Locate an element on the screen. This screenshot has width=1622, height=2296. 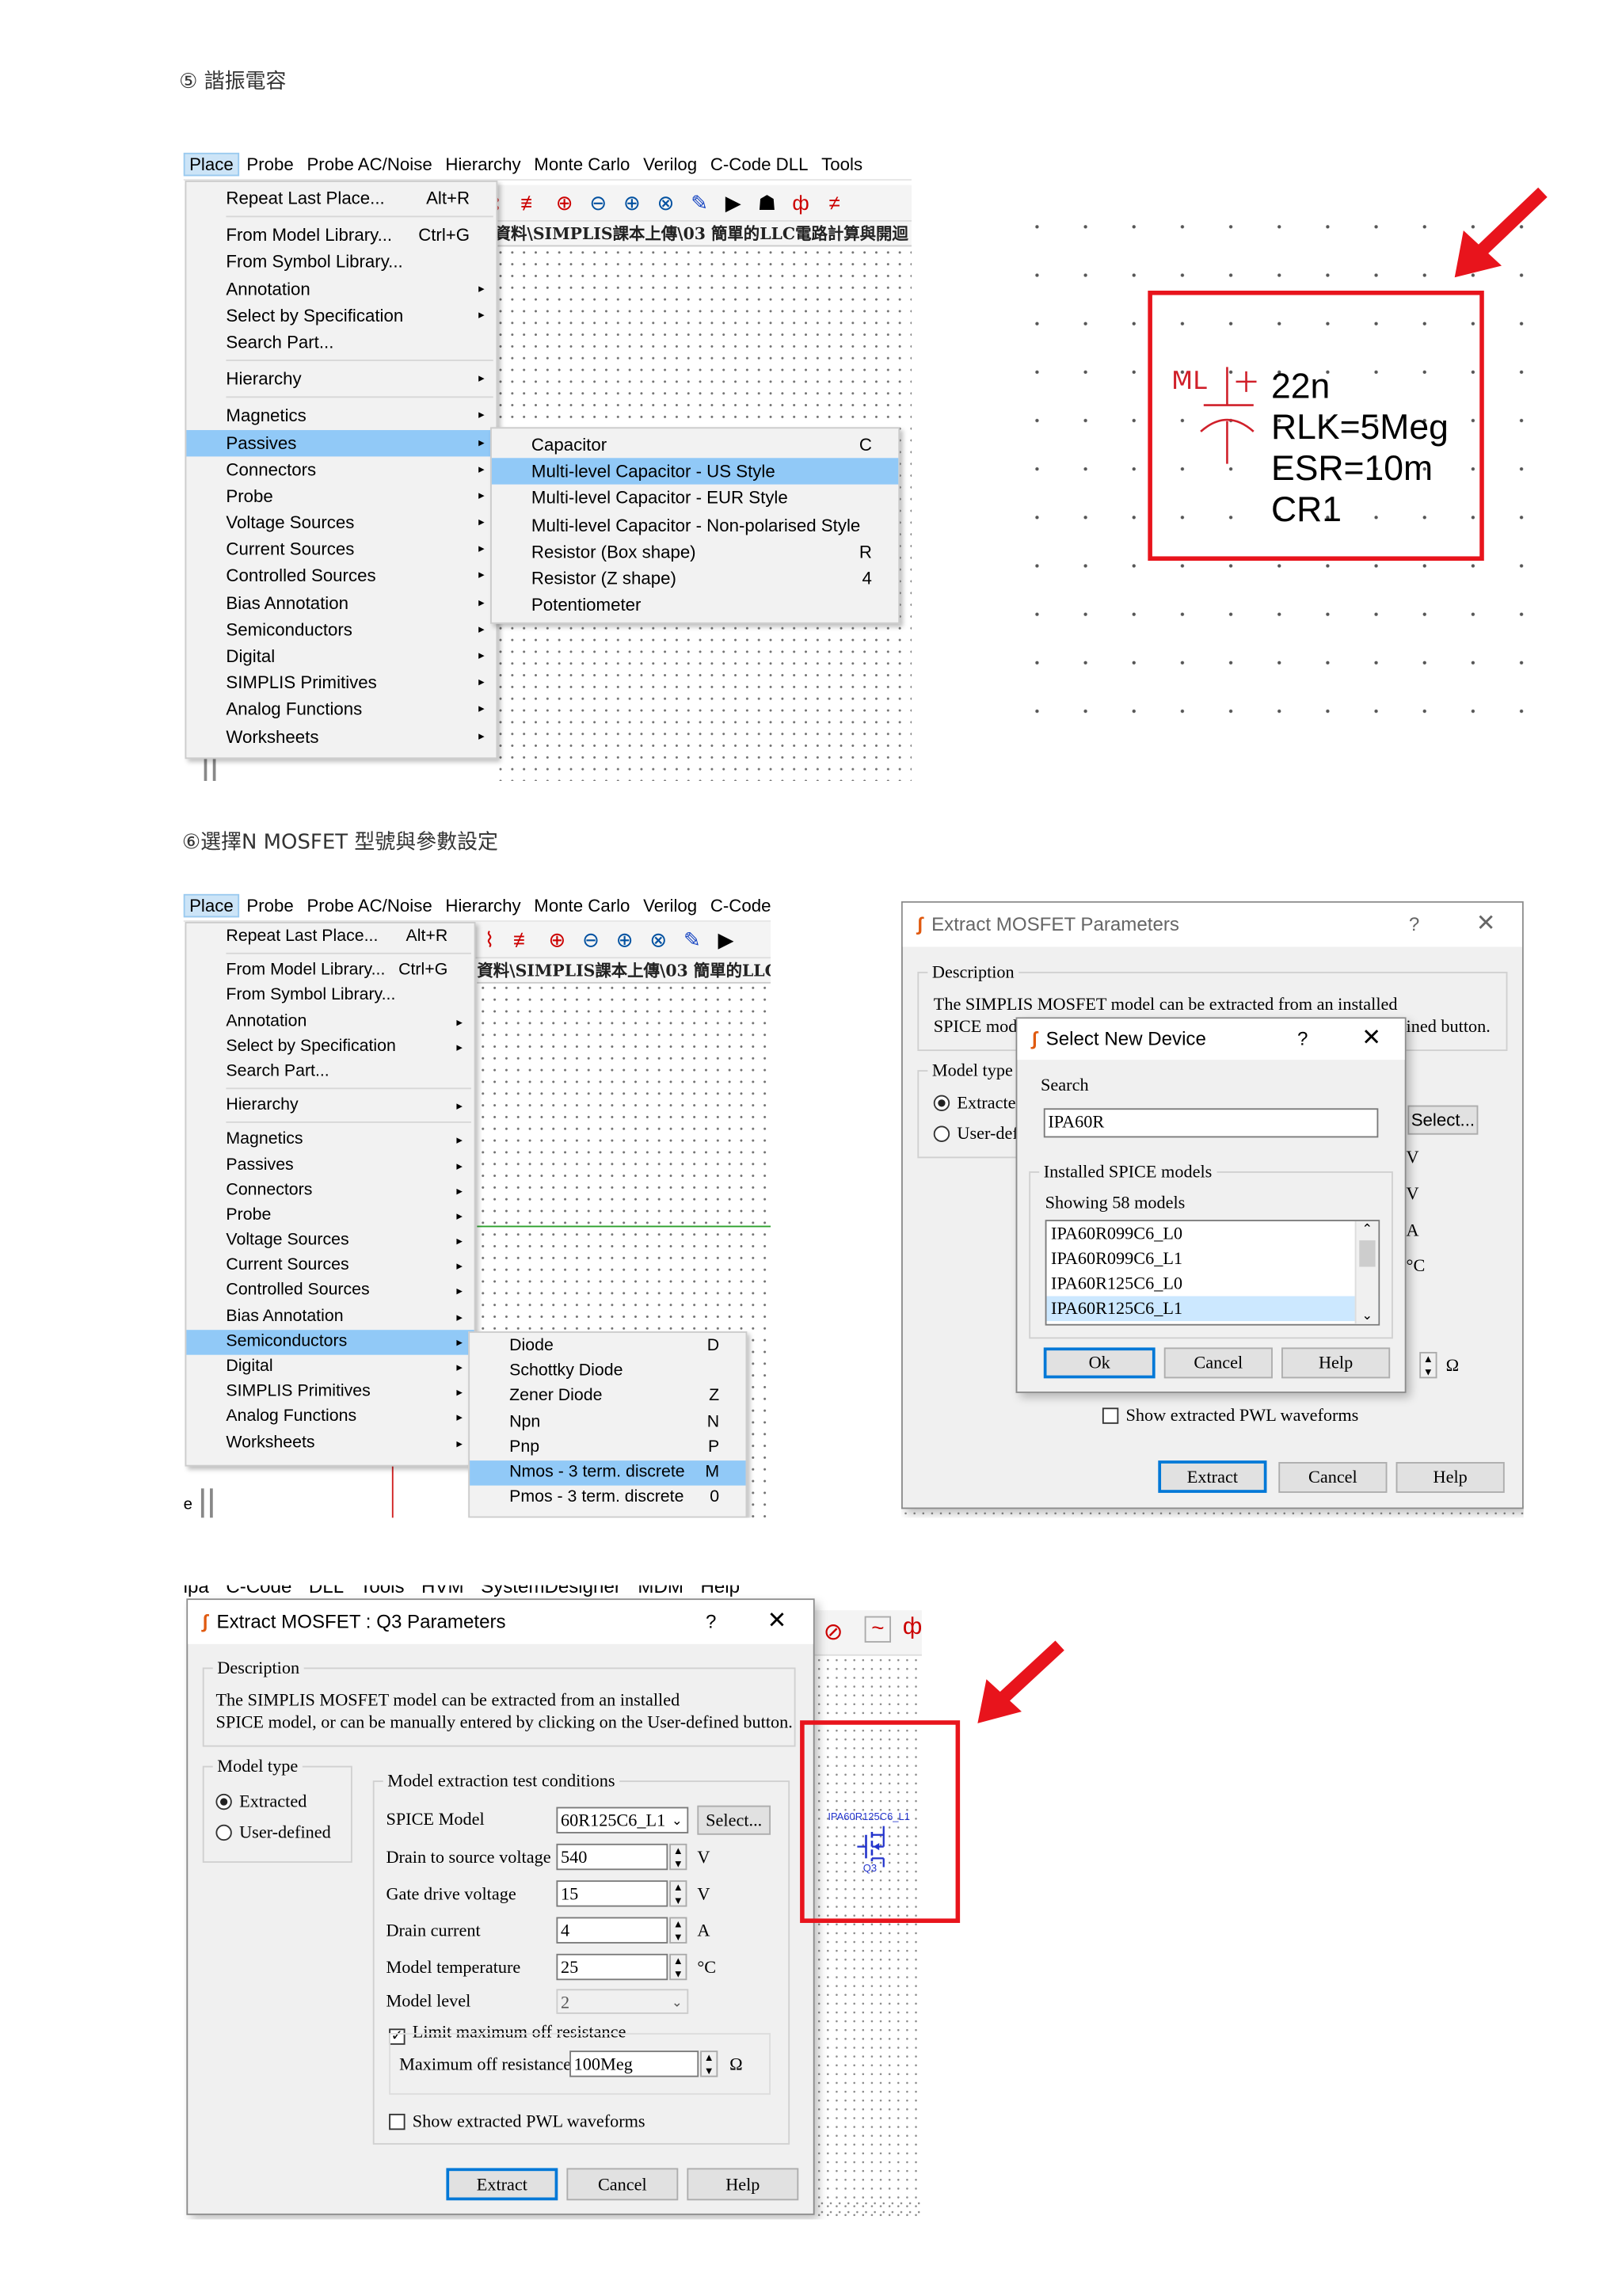
menu-item-resistor-z: Resistor (Z shape) 4 is located at coordinates (695, 578).